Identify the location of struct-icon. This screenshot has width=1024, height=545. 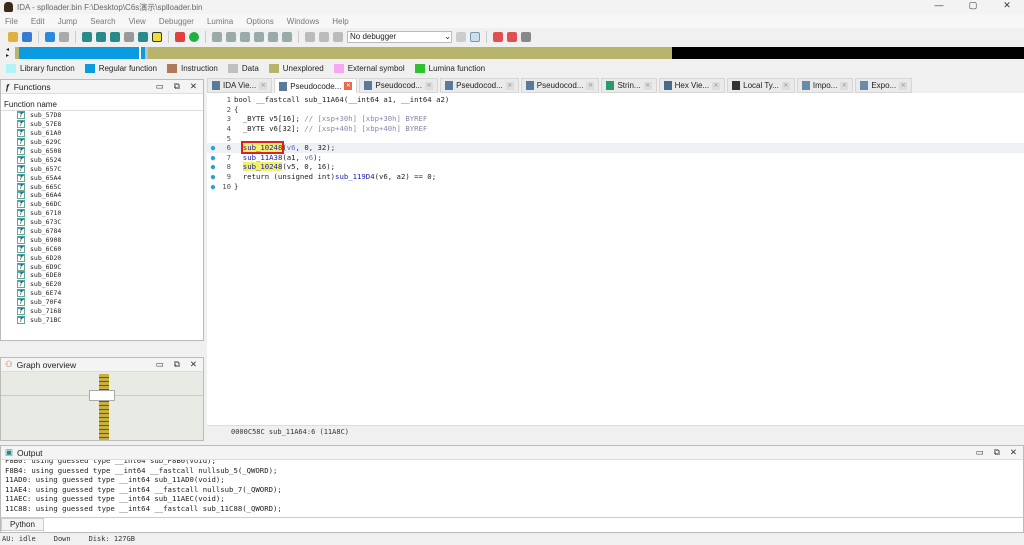
(231, 36).